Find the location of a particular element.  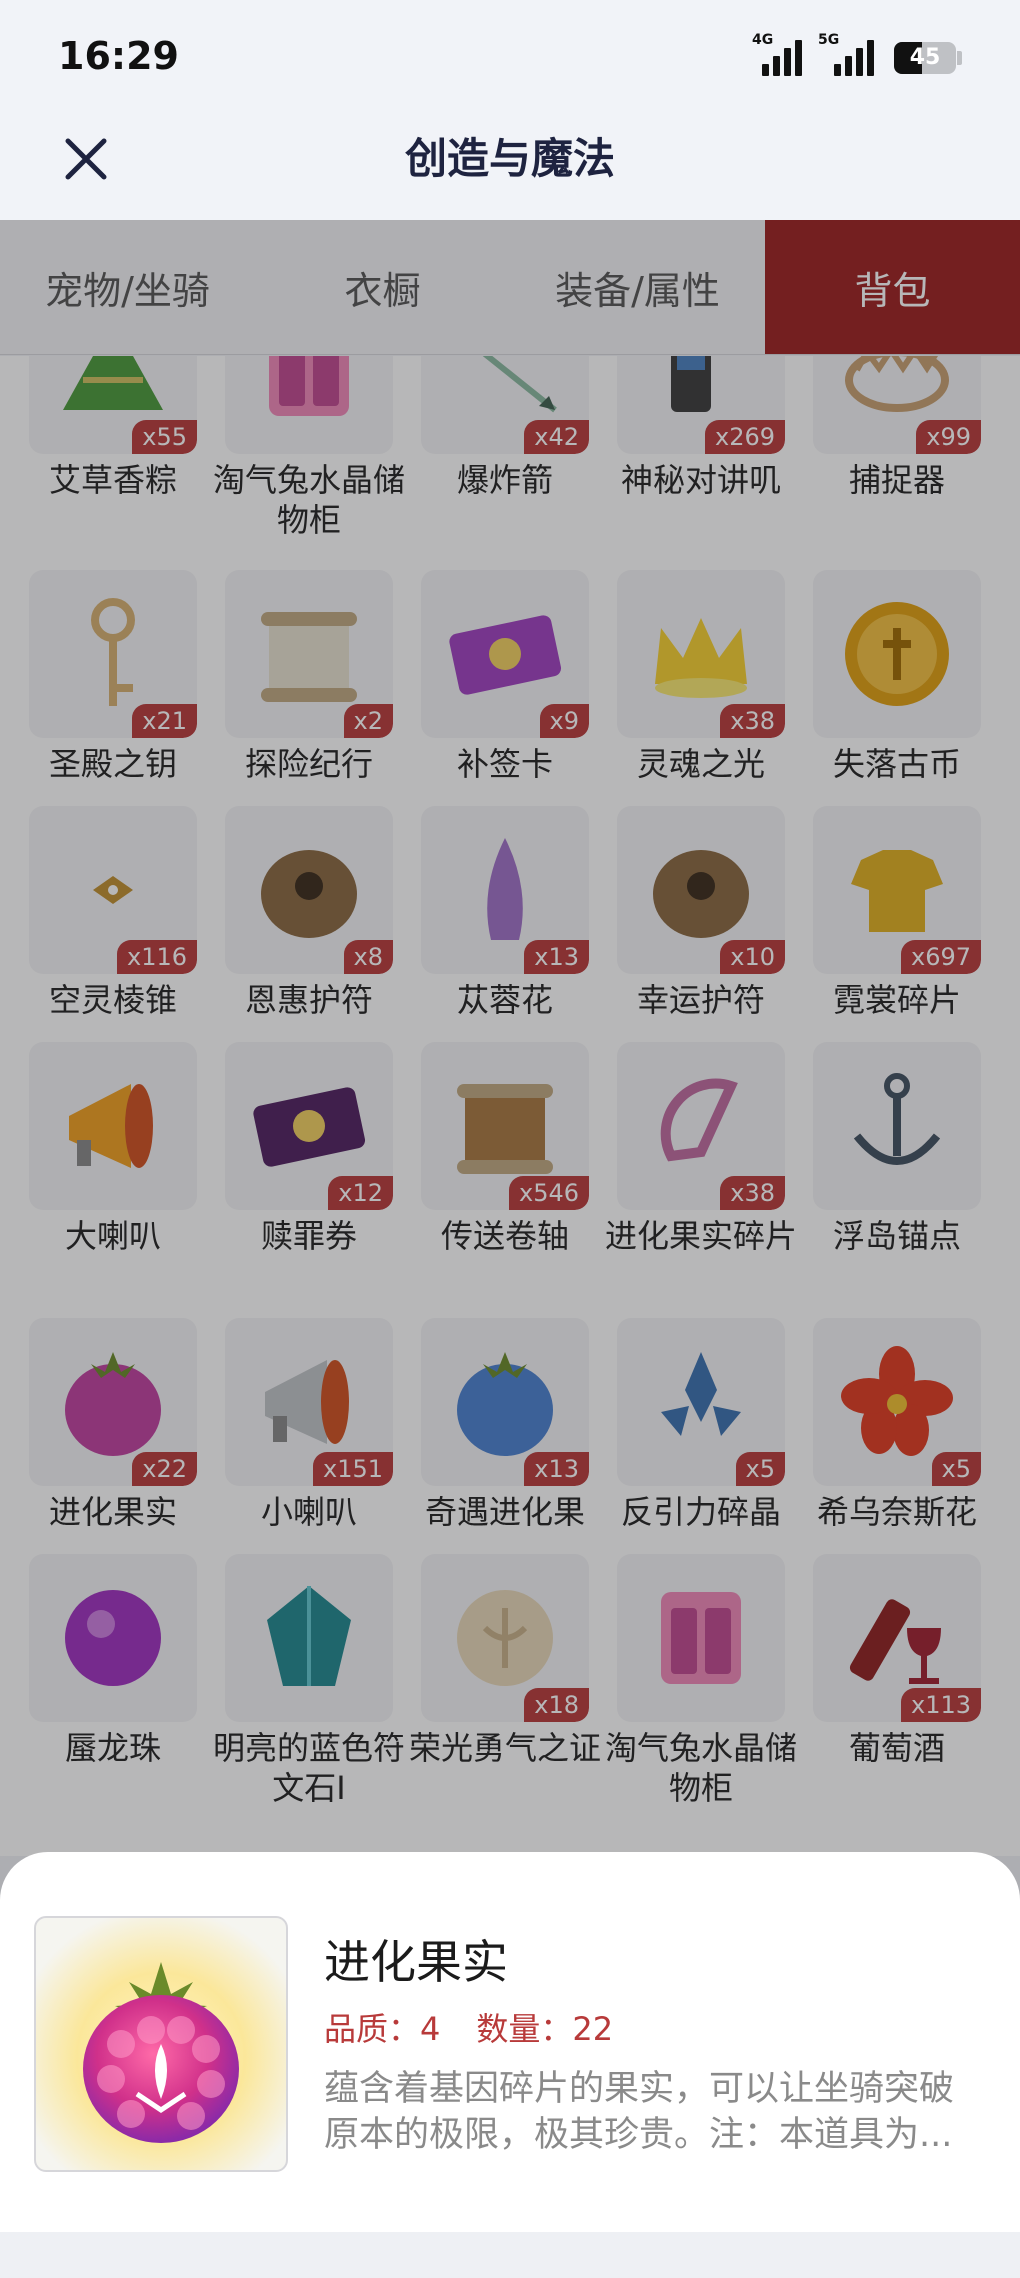

item-count-badge: x55 is located at coordinates (164, 437).